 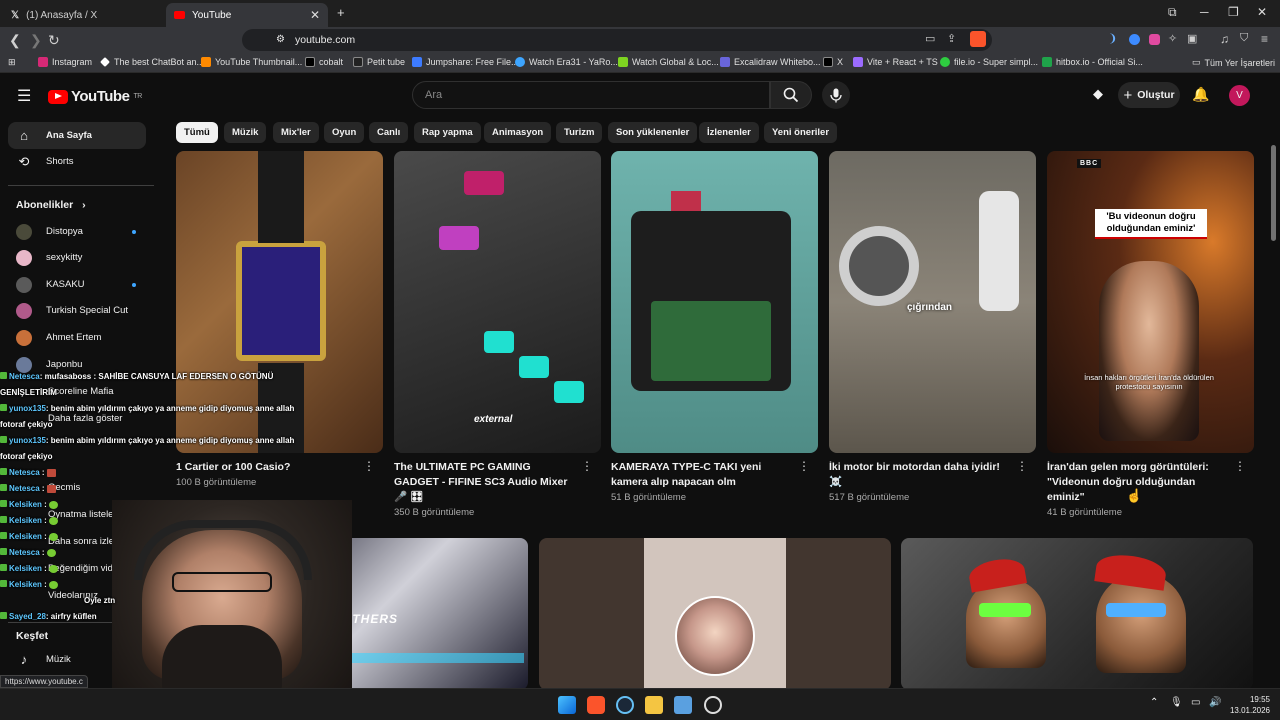 I want to click on apps-grid-icon: ⊞, so click(x=12, y=62).